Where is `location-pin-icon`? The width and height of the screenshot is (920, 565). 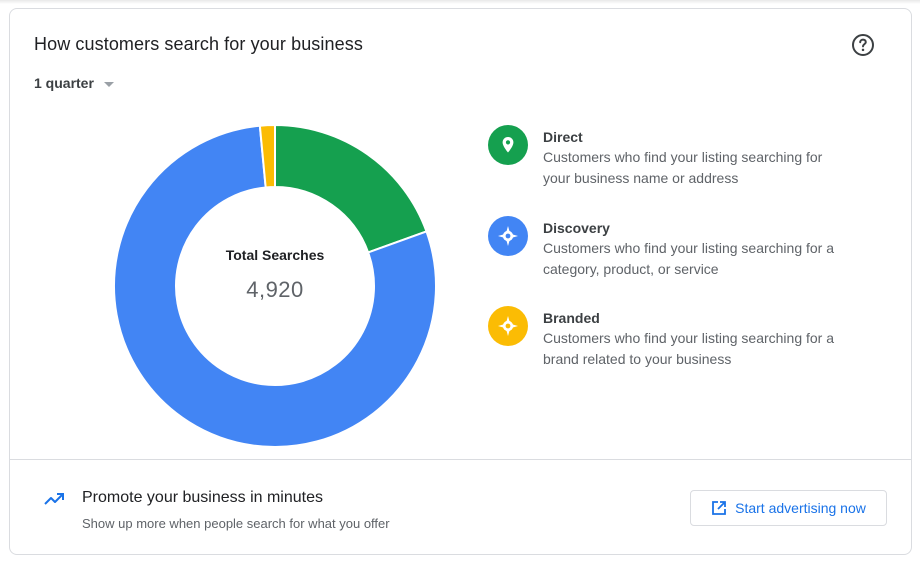
location-pin-icon is located at coordinates (508, 145).